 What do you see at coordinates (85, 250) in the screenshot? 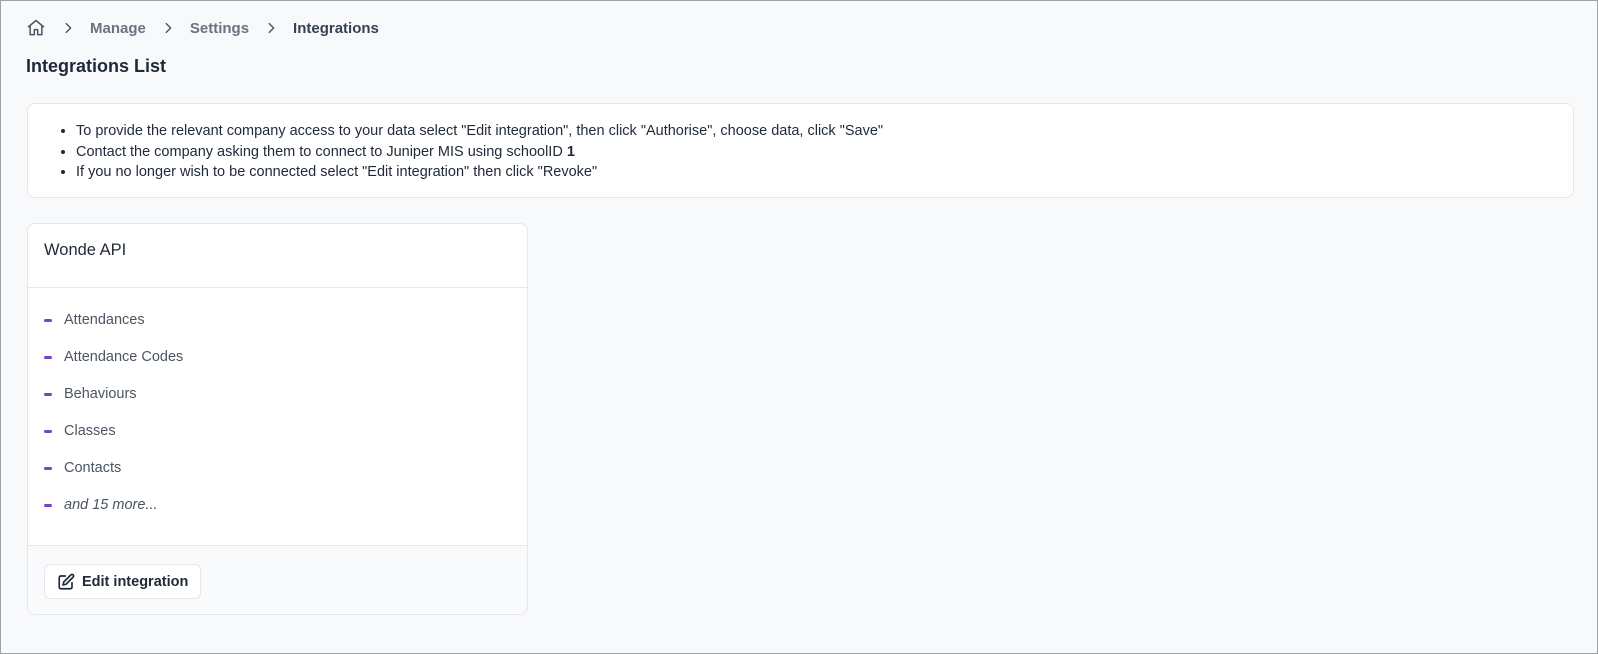
I see `integration-name: Wonde API` at bounding box center [85, 250].